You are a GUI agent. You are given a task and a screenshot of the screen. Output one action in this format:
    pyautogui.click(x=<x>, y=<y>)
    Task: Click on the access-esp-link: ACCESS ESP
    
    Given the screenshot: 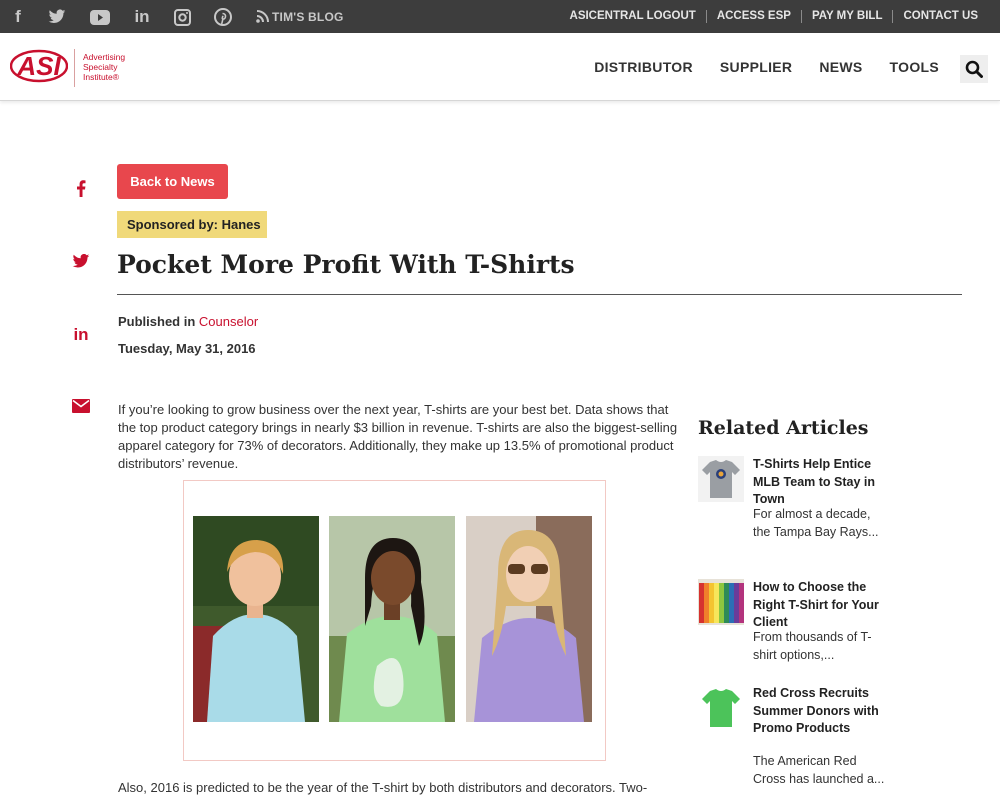 What is the action you would take?
    pyautogui.click(x=753, y=16)
    